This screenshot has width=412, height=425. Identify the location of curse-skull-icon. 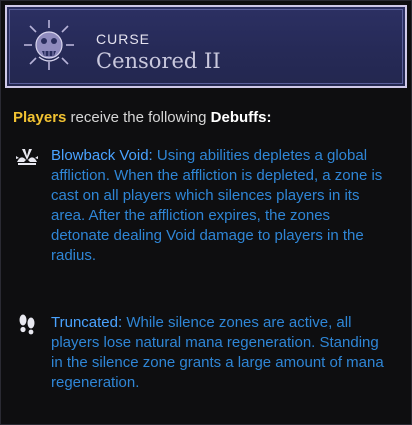
(49, 45).